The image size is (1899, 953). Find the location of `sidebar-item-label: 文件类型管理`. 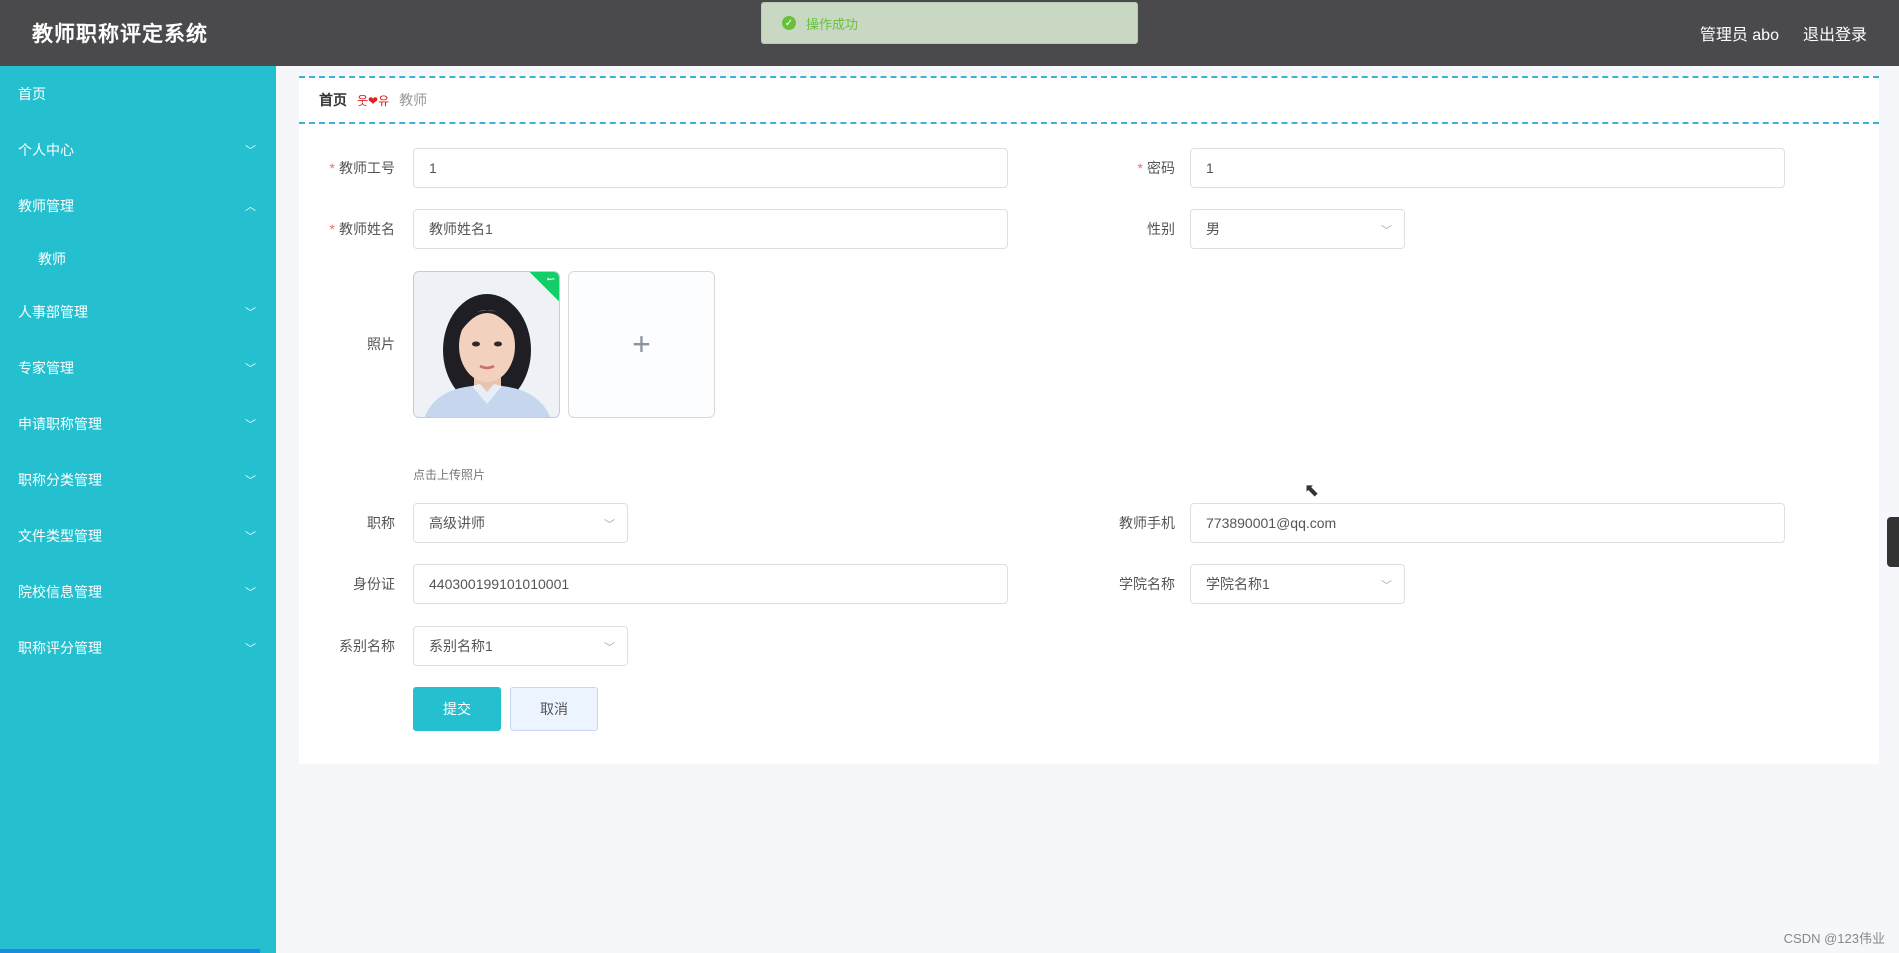

sidebar-item-label: 文件类型管理 is located at coordinates (60, 536).